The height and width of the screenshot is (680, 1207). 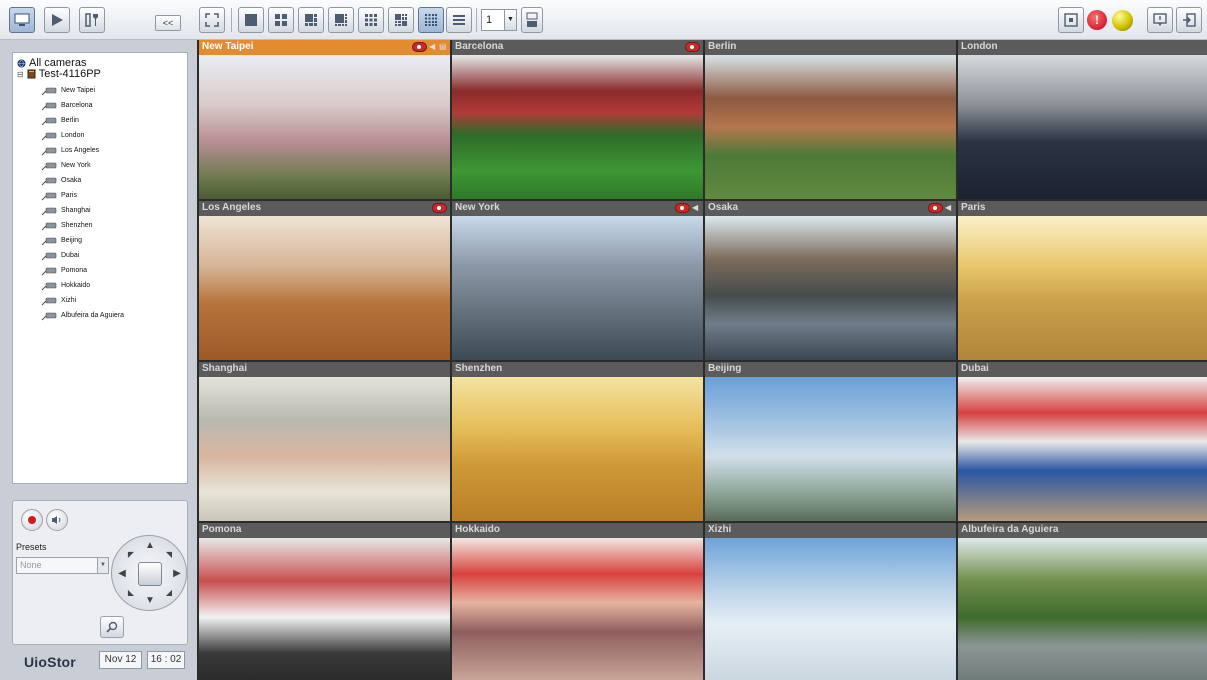 What do you see at coordinates (169, 555) in the screenshot?
I see `pan-up-right-button: ◥` at bounding box center [169, 555].